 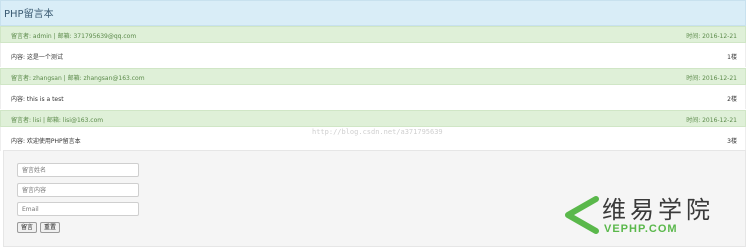 I want to click on message-author: 留言者: zhangsan | 邮箱: zhangsan@163.com, so click(x=78, y=78).